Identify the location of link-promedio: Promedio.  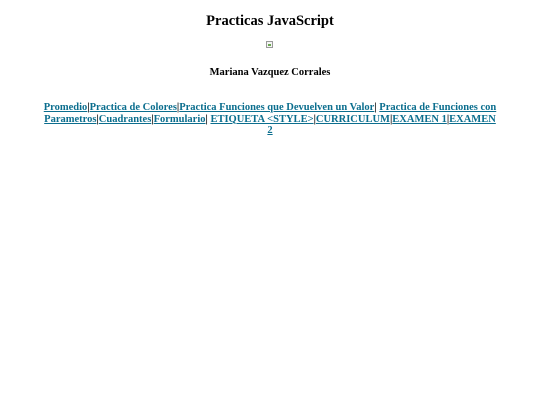
(66, 107).